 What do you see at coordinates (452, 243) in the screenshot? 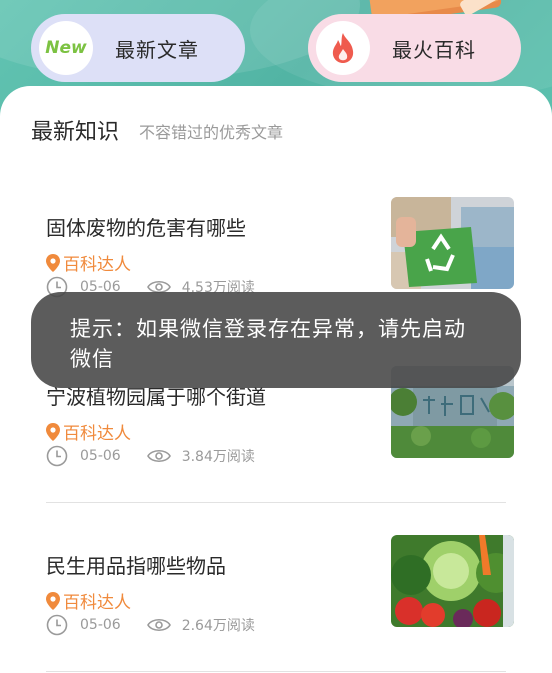
I see `recycling-image` at bounding box center [452, 243].